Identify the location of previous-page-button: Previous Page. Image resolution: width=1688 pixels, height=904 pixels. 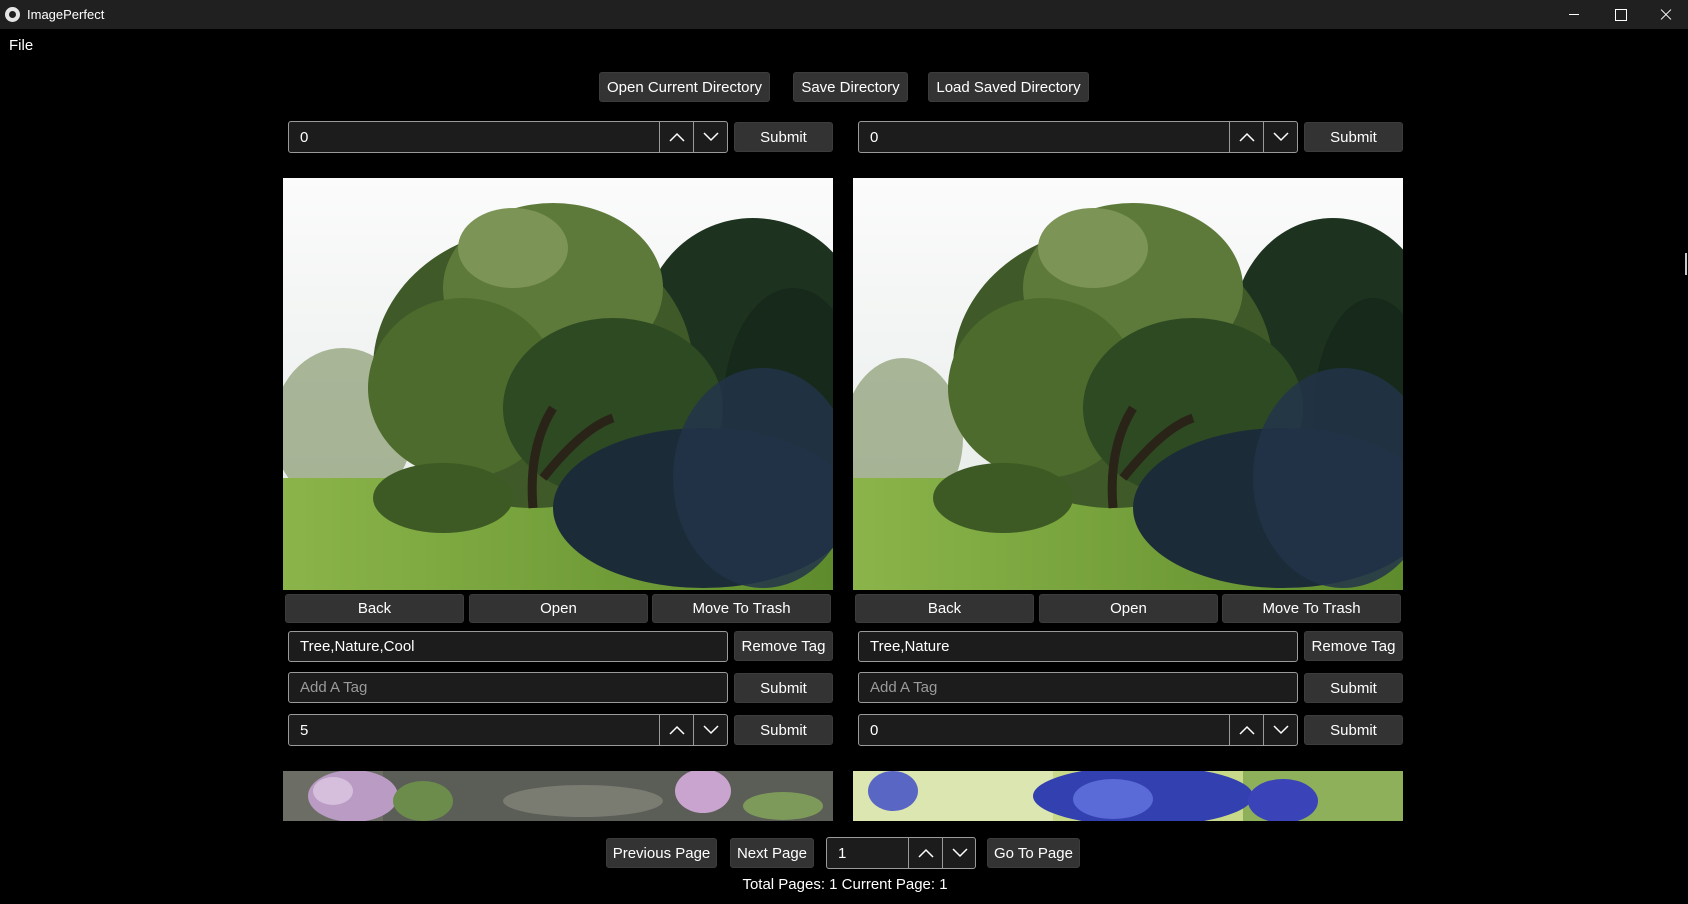
(661, 853).